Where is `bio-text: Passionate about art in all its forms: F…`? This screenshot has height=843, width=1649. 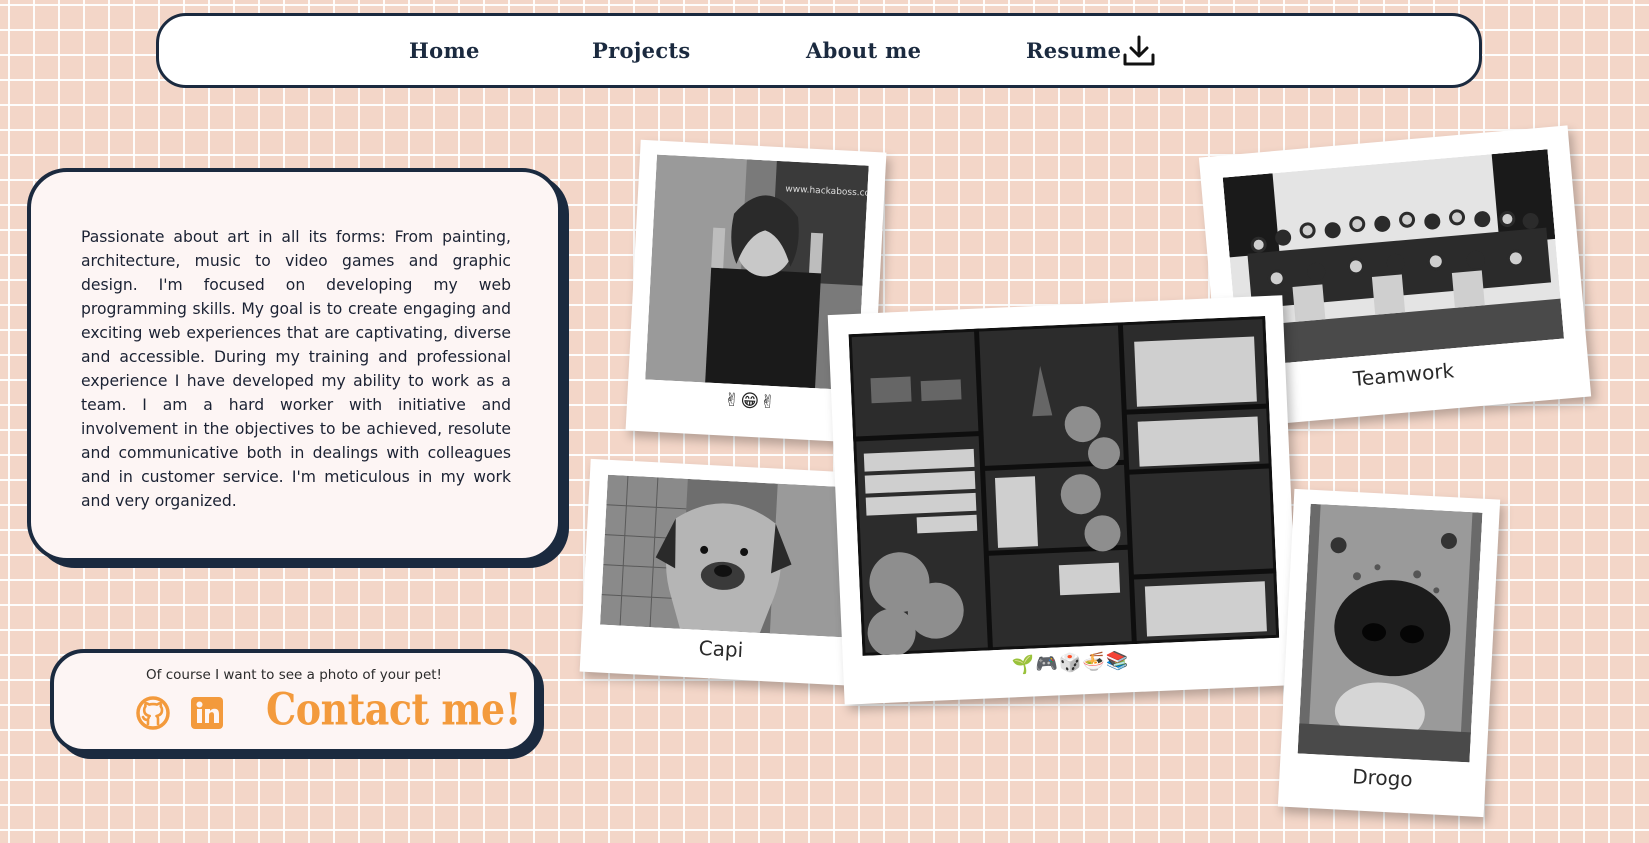 bio-text: Passionate about art in all its forms: F… is located at coordinates (296, 369).